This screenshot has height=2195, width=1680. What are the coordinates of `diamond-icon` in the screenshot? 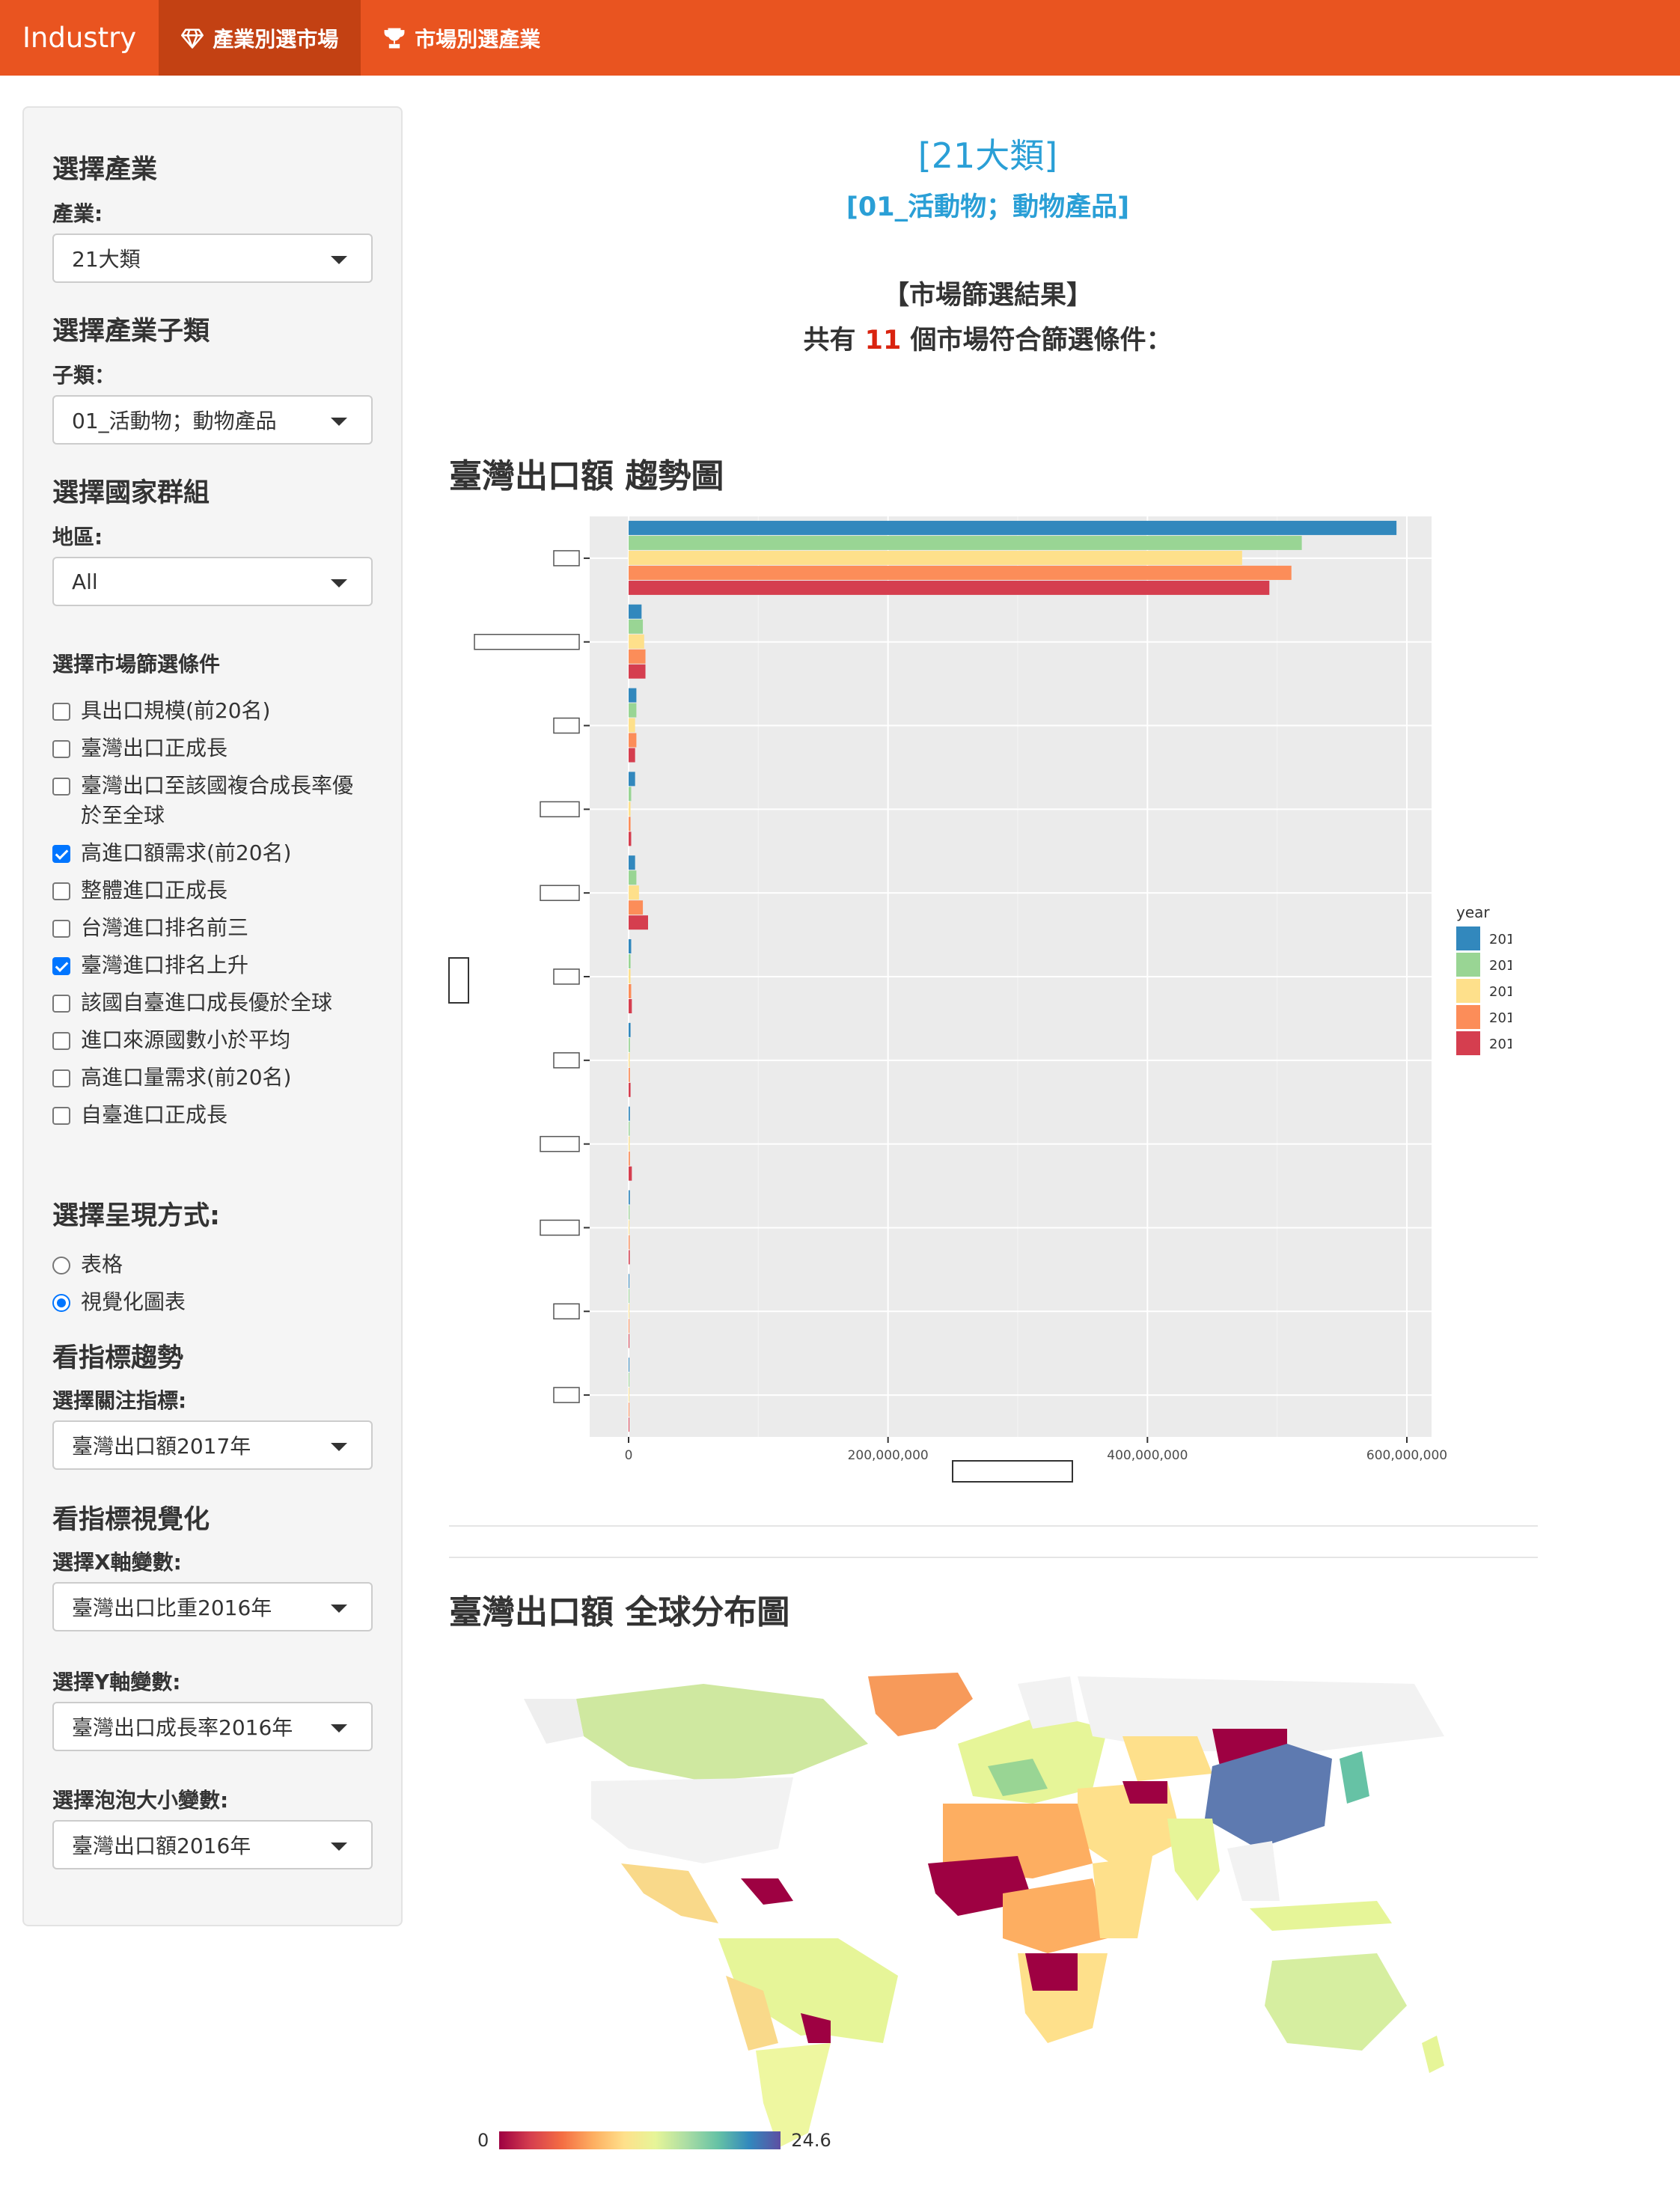 It's located at (192, 38).